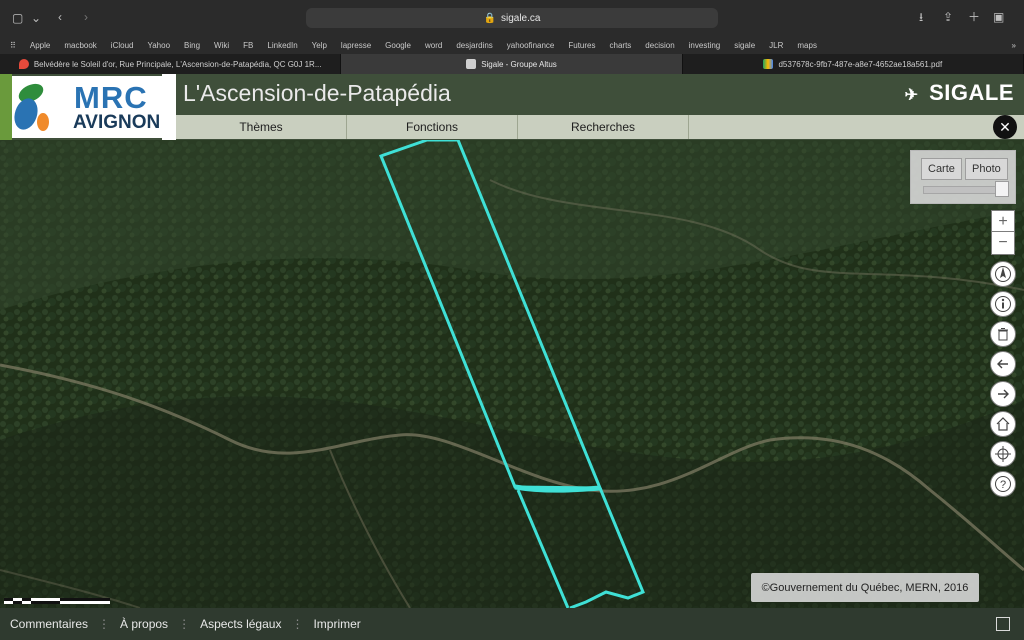  Describe the element at coordinates (998, 17) in the screenshot. I see `tab-overview-icon: ▣` at that location.